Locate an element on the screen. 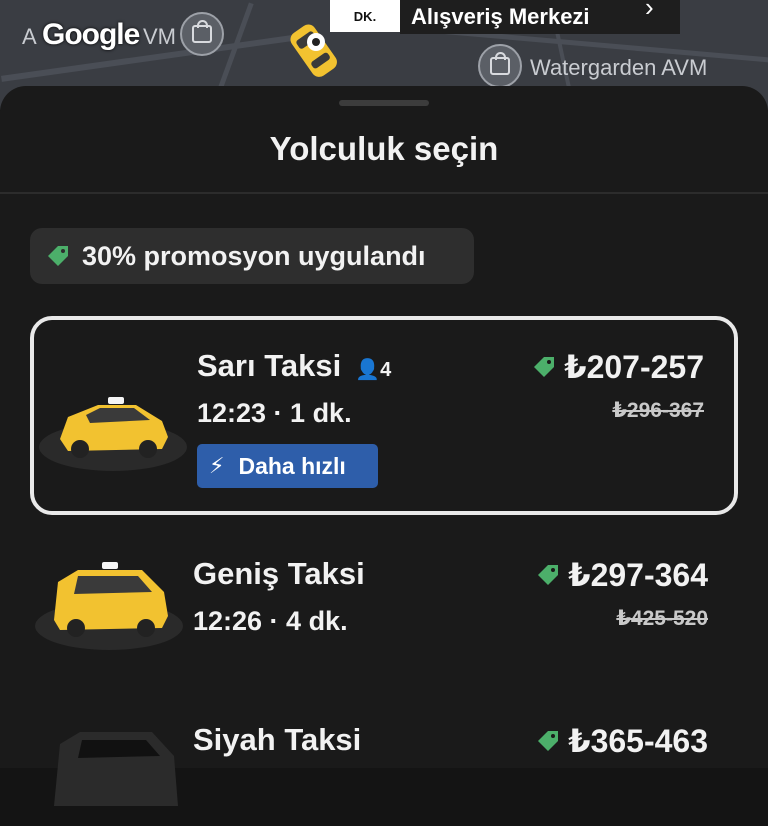 Image resolution: width=768 pixels, height=826 pixels. ride-name: Siyah Taksi is located at coordinates (277, 739).